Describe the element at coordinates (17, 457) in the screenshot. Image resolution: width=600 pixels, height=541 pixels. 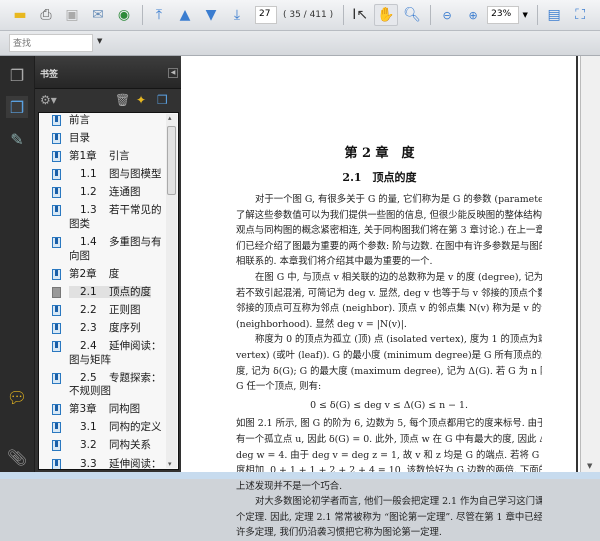
I see `attachments-icon: 📎︎` at that location.